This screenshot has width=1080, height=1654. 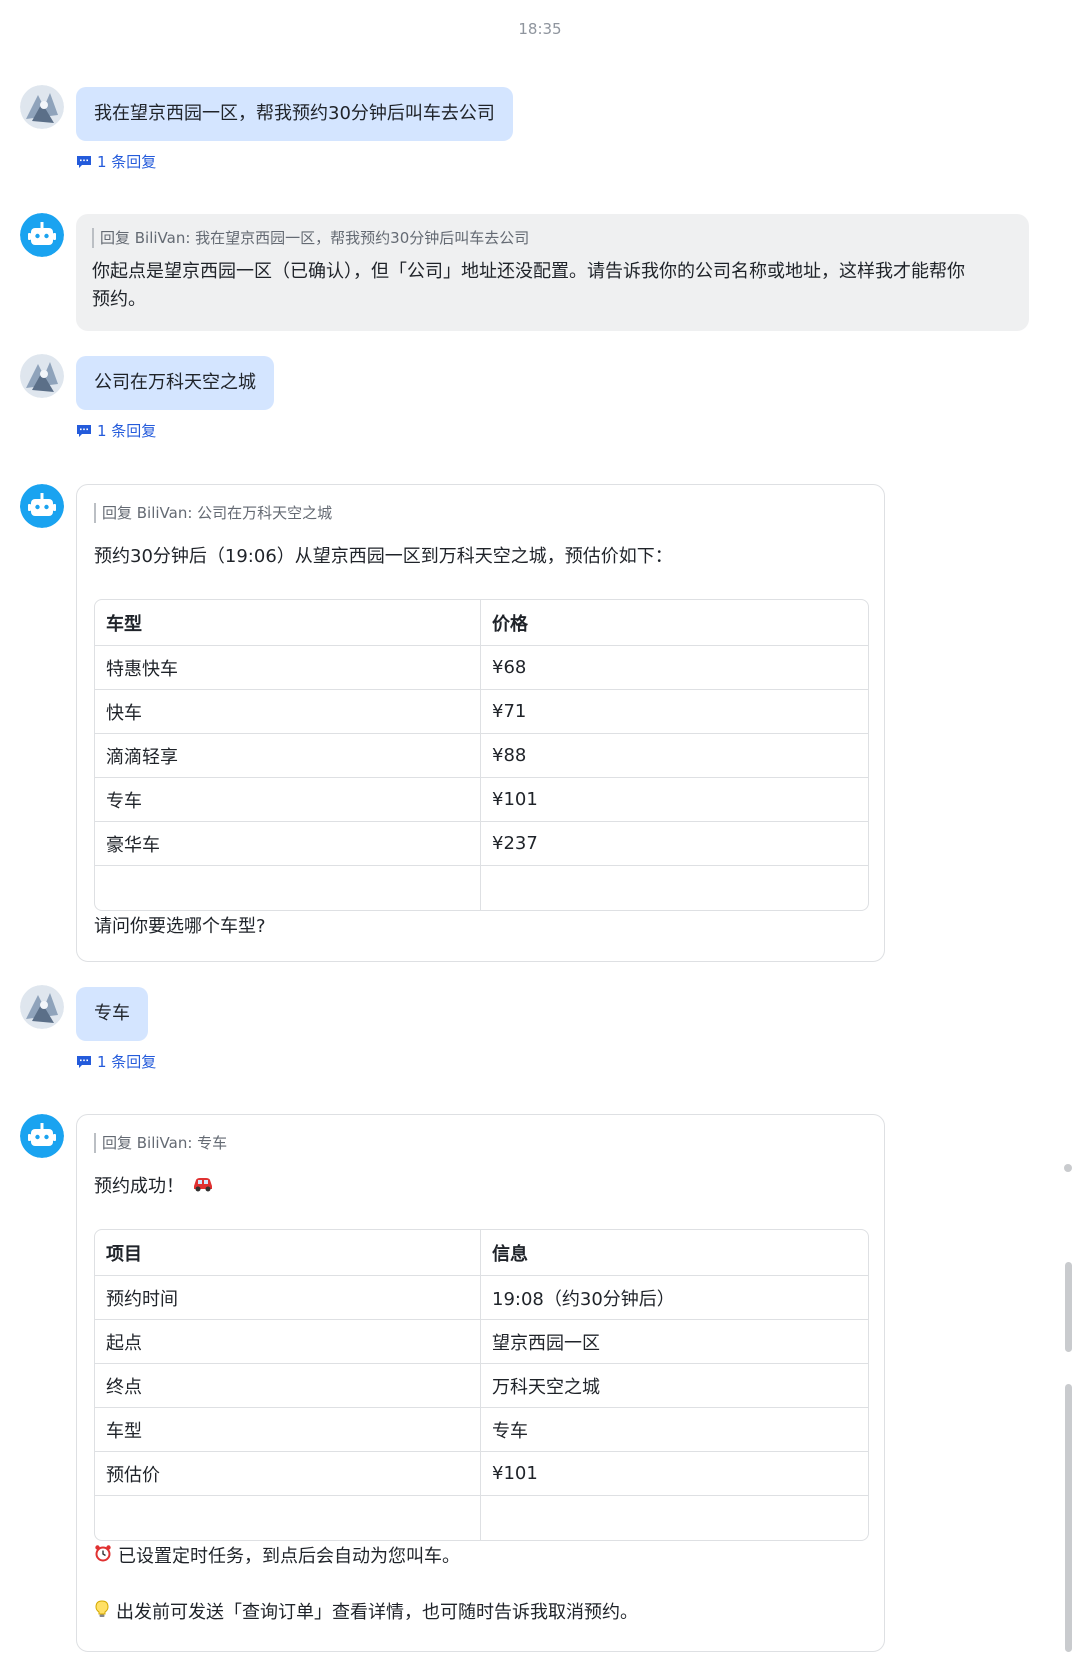 What do you see at coordinates (674, 1342) in the screenshot?
I see `table-cell: 望京西园一区` at bounding box center [674, 1342].